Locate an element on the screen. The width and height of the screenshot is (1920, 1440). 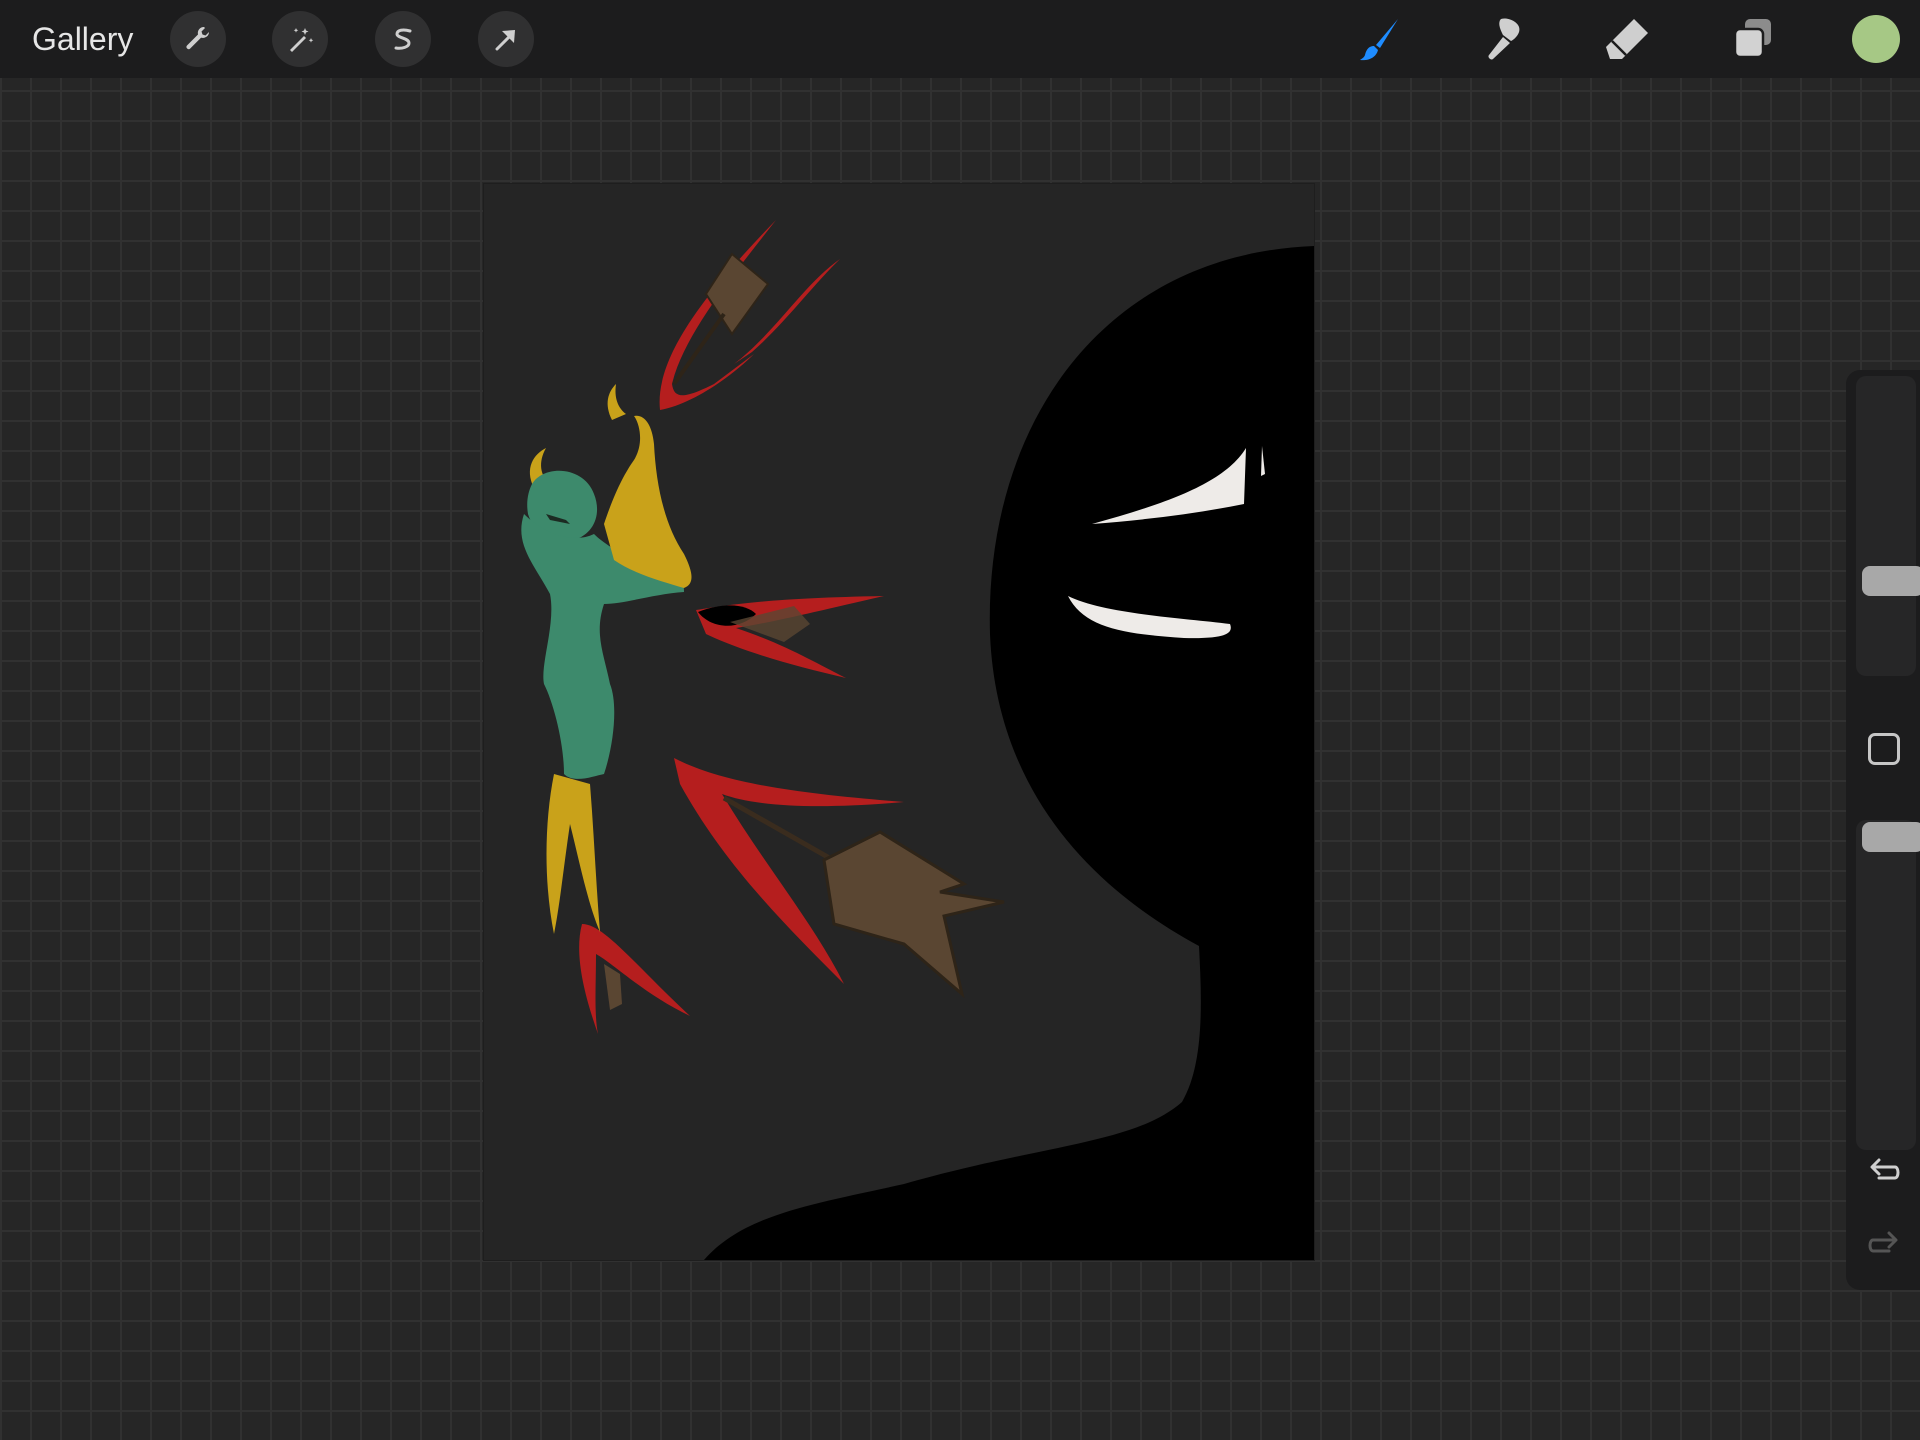
layers-icon is located at coordinates (1752, 39).